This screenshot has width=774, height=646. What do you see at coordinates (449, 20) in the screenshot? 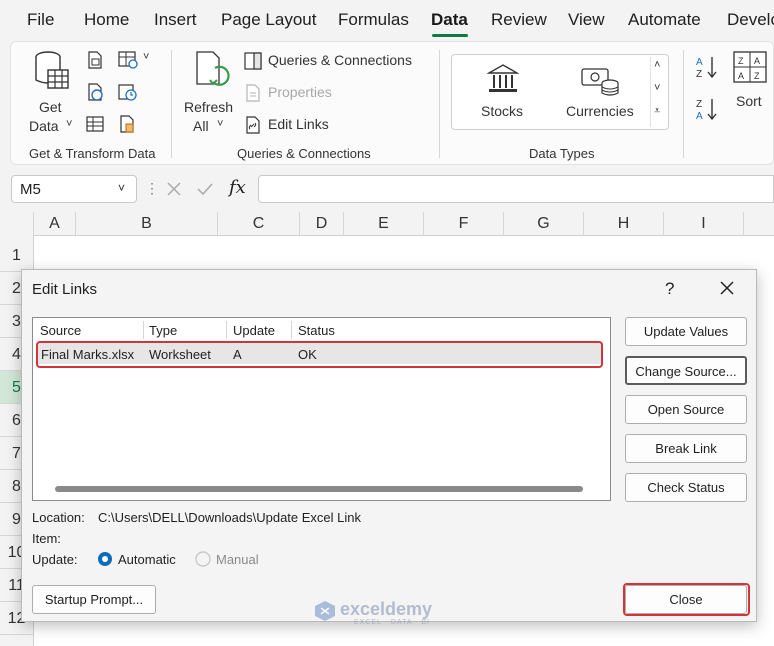
I see `tab-data: Data` at bounding box center [449, 20].